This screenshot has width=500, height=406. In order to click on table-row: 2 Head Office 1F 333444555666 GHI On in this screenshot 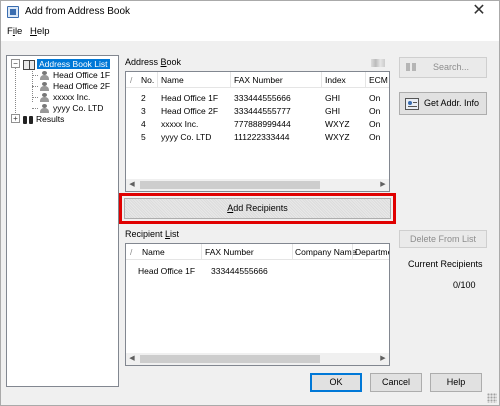, I will do `click(257, 98)`.